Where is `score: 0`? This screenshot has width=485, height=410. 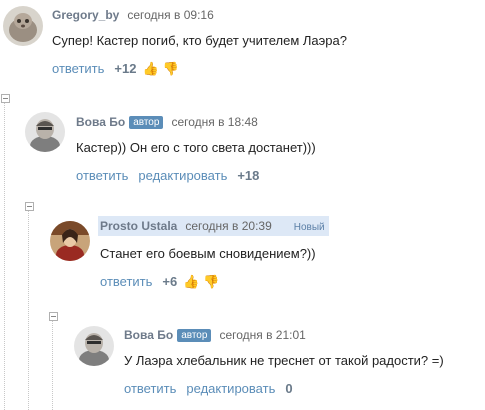 score: 0 is located at coordinates (289, 388).